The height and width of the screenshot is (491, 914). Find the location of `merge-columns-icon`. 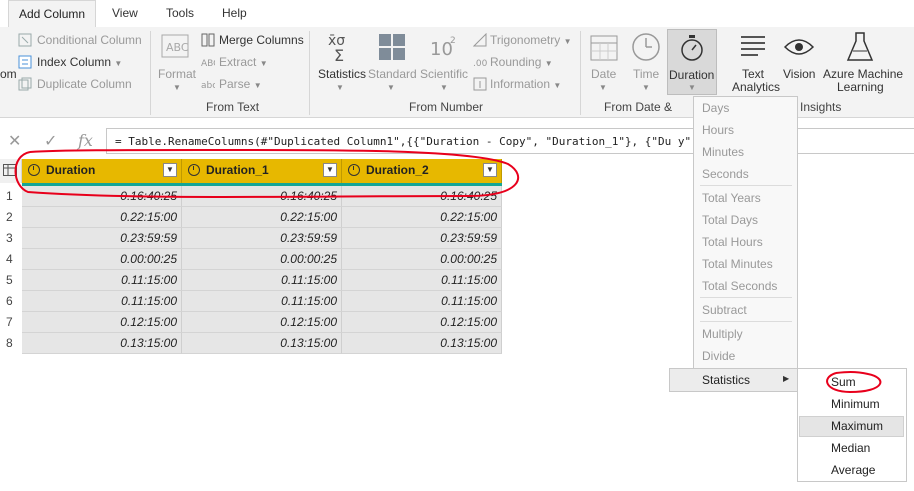

merge-columns-icon is located at coordinates (208, 40).